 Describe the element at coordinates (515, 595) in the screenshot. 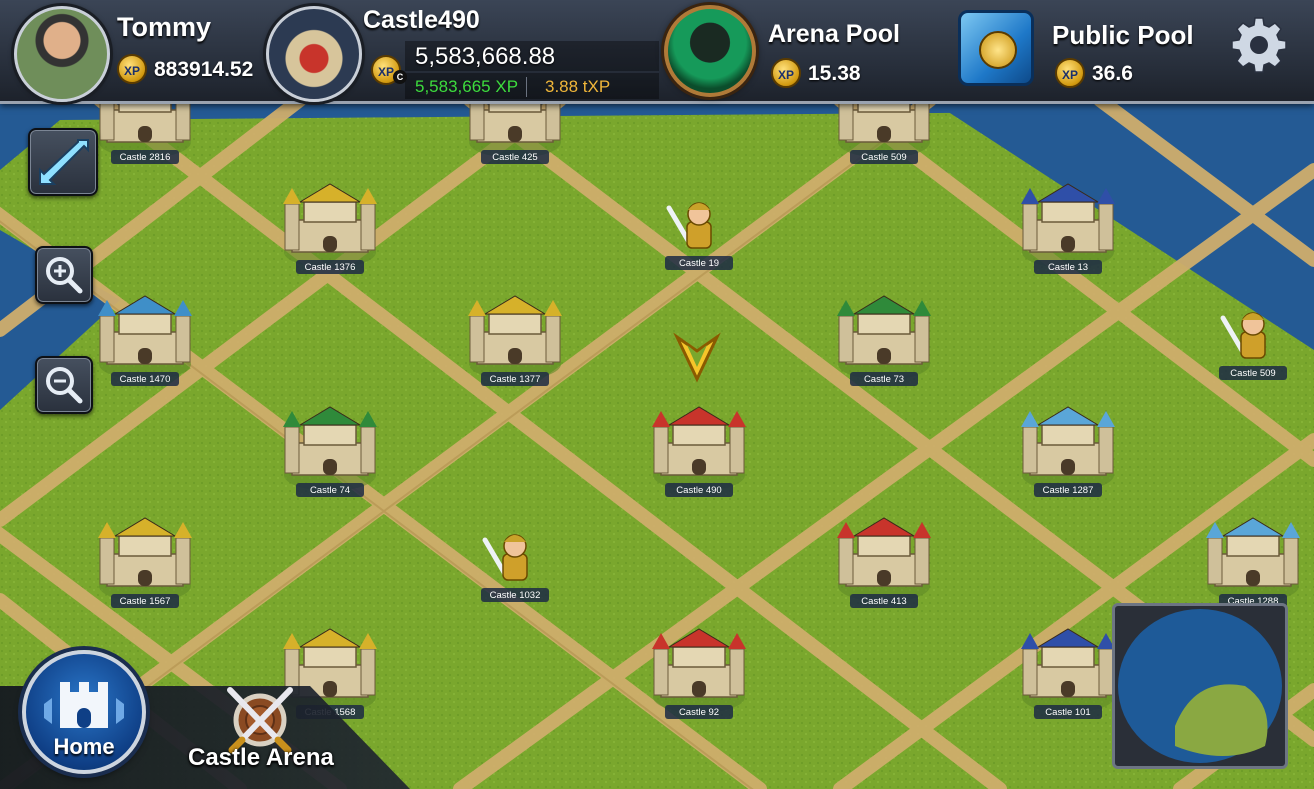

I see `knight-label: Castle 1032` at that location.